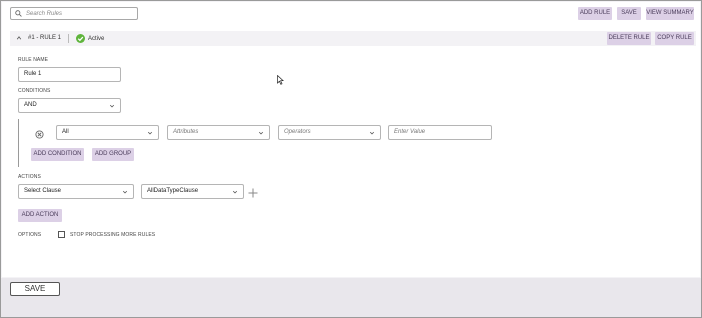  I want to click on save-button: SAVE, so click(629, 13).